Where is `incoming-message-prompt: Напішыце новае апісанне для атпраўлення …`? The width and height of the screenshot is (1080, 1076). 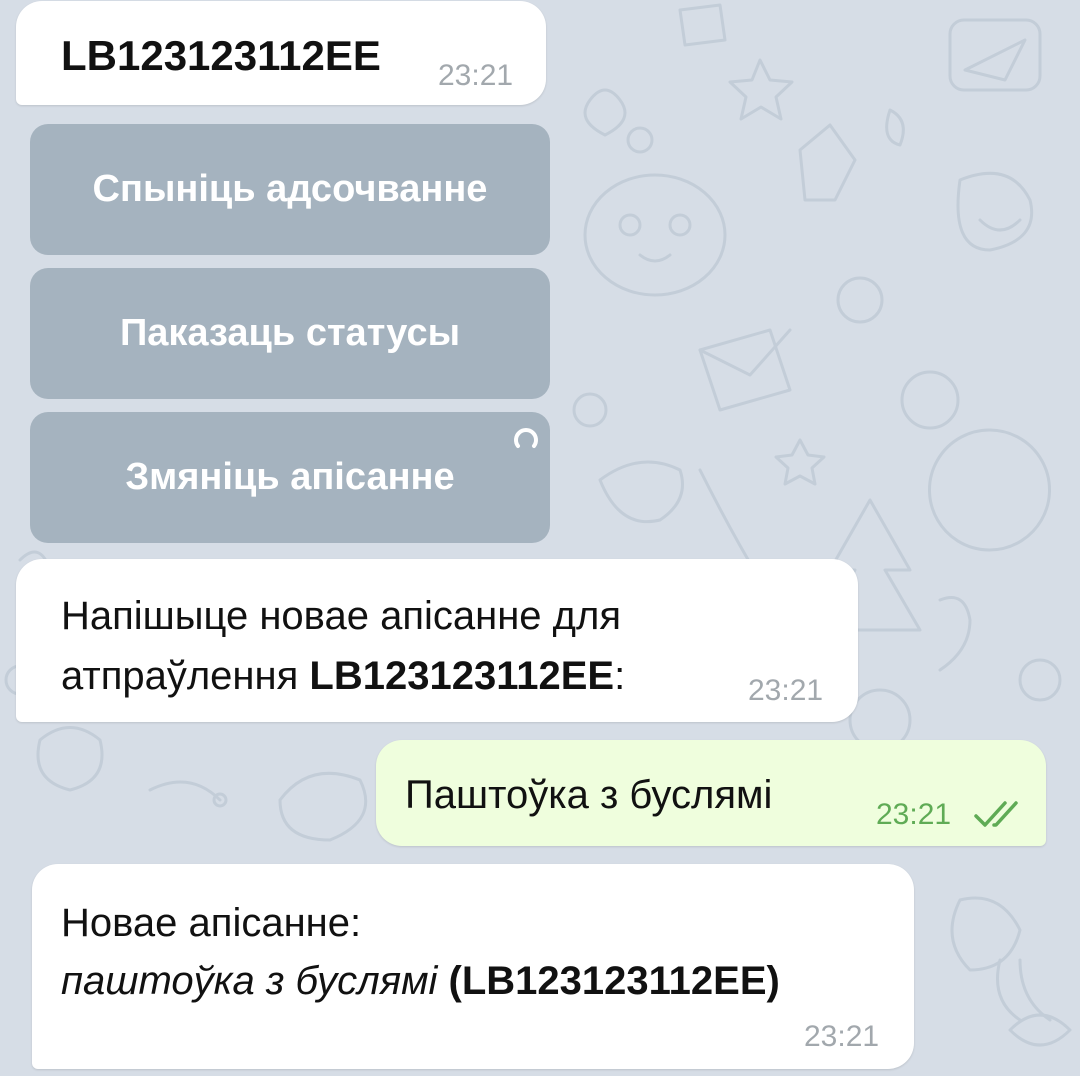 incoming-message-prompt: Напішыце новае апісанне для атпраўлення … is located at coordinates (437, 640).